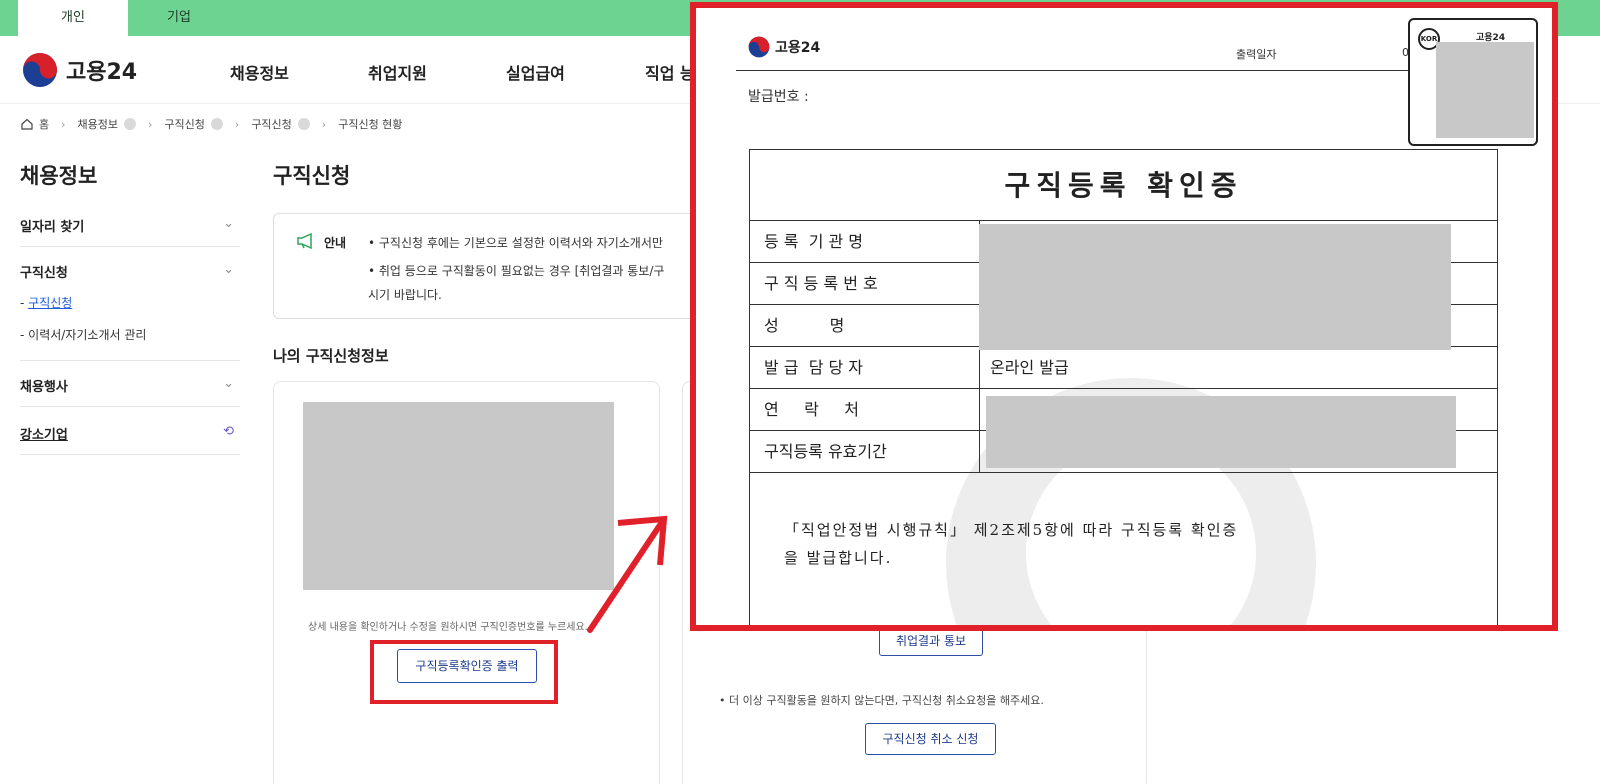 The width and height of the screenshot is (1600, 784). Describe the element at coordinates (259, 72) in the screenshot. I see `nav-job-info: 채용정보` at that location.